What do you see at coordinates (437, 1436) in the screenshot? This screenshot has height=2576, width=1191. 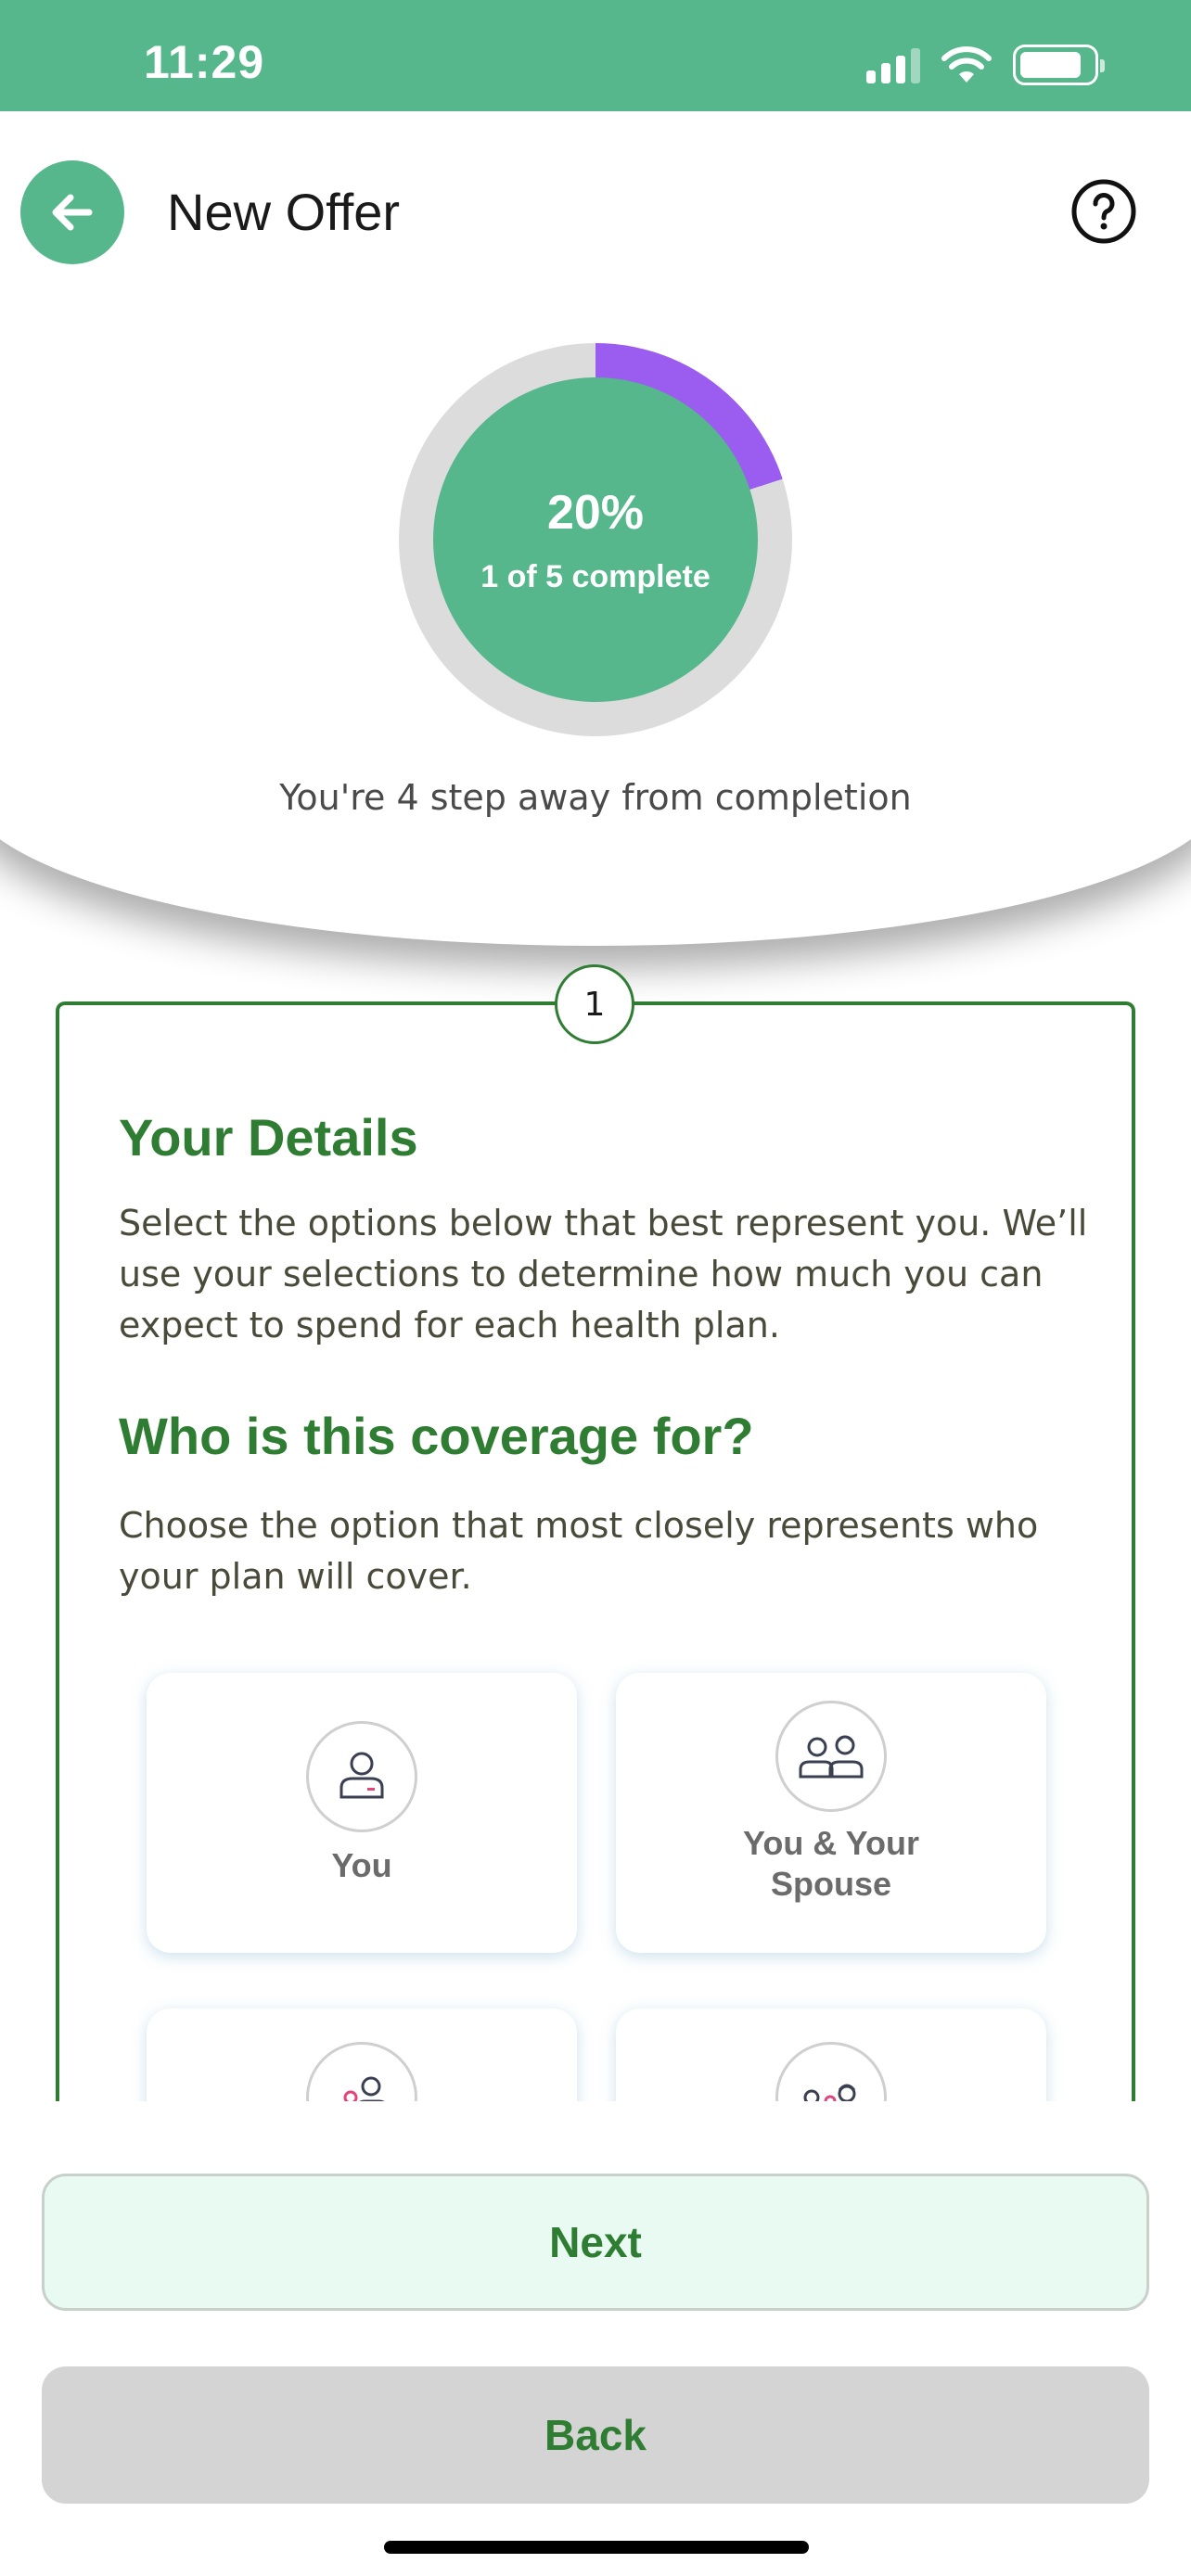 I see `coverage-question: Who is this coverage for?` at bounding box center [437, 1436].